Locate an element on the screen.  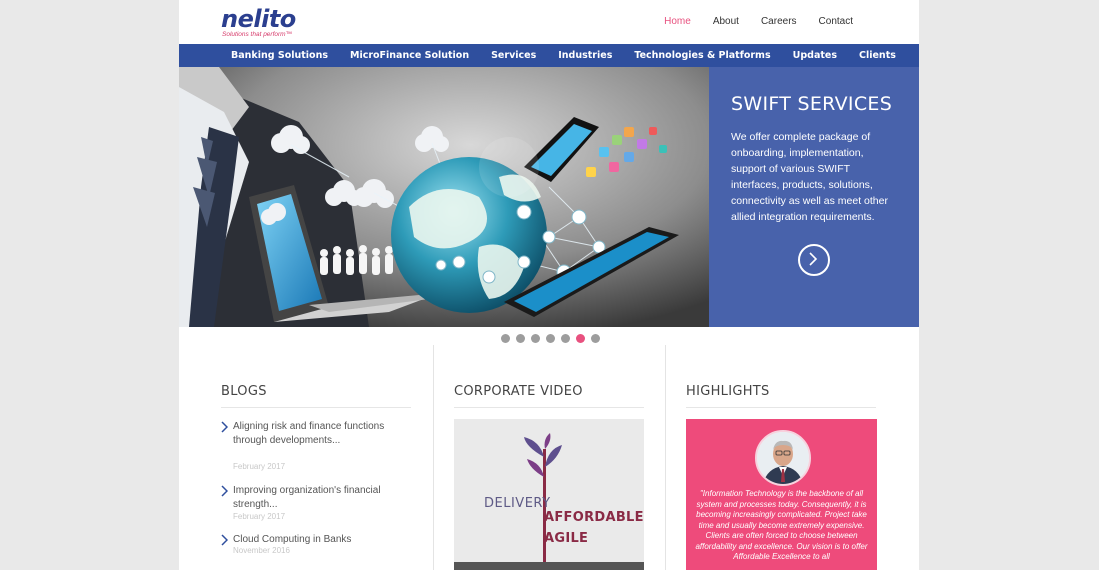
nav-contact: Contact is located at coordinates (836, 21).